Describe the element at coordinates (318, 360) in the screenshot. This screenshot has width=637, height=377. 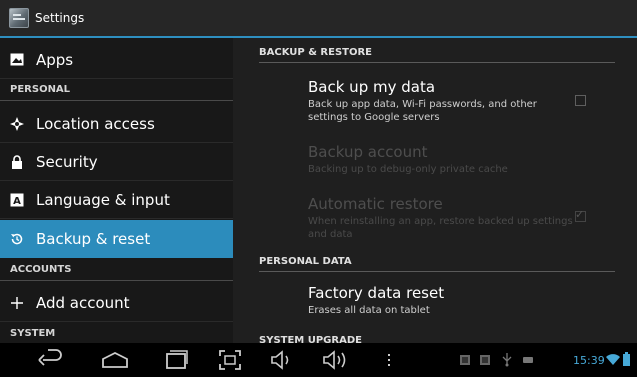
I see `navigation-bar: 15:39` at that location.